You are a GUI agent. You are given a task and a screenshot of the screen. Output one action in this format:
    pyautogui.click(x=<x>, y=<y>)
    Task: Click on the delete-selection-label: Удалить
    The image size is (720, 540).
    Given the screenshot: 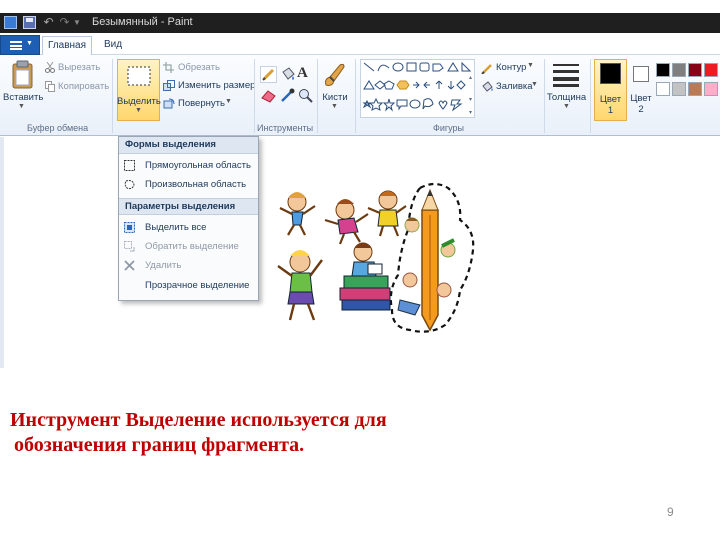 What is the action you would take?
    pyautogui.click(x=163, y=265)
    